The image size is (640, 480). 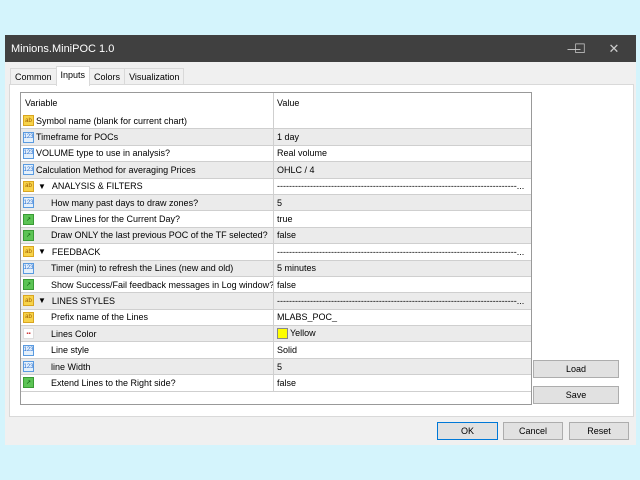 I want to click on parameter-row: 123 Timeframe for POCs 1 day, so click(x=276, y=137).